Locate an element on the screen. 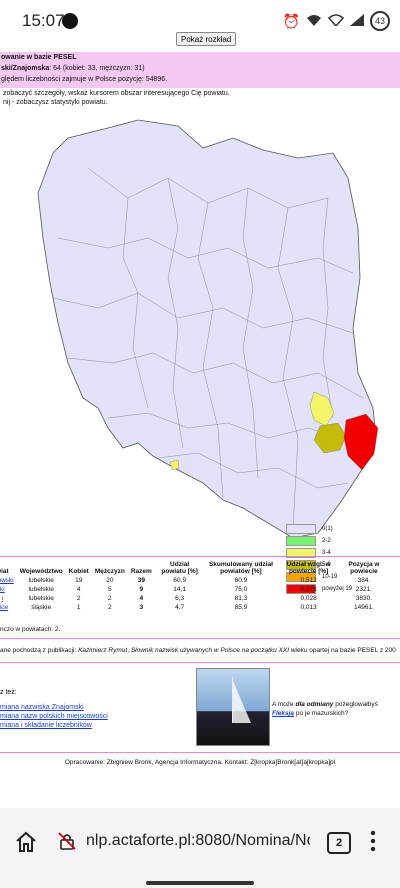 The height and width of the screenshot is (888, 400). show-layout-button: Pokaż rozkład is located at coordinates (206, 39).